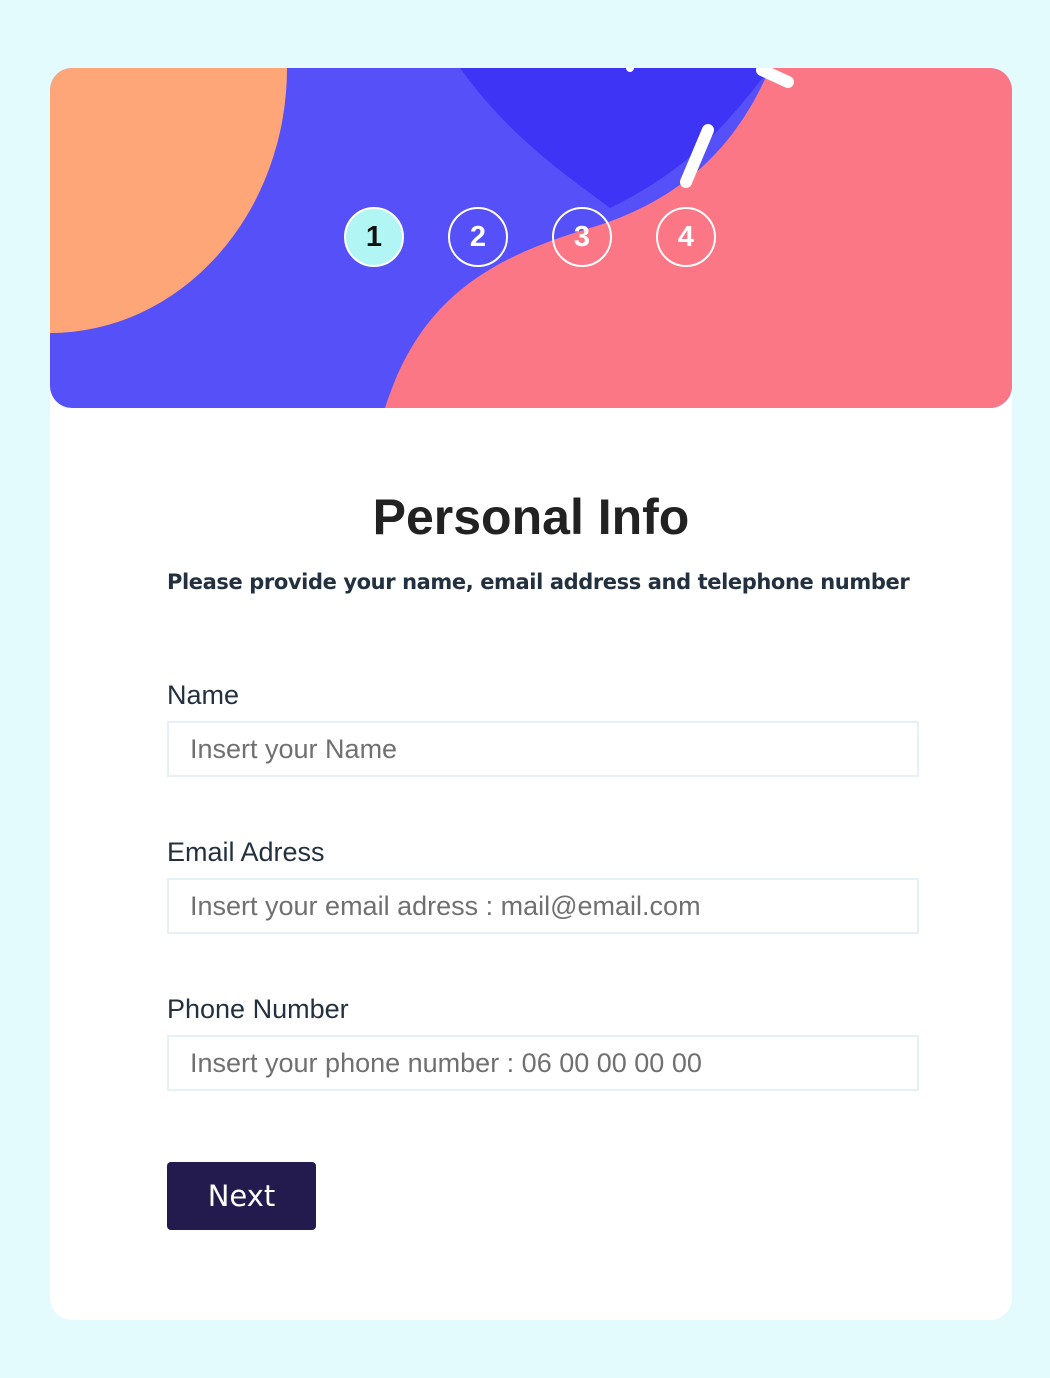 This screenshot has height=1378, width=1050. Describe the element at coordinates (582, 237) in the screenshot. I see `step-3: 3` at that location.